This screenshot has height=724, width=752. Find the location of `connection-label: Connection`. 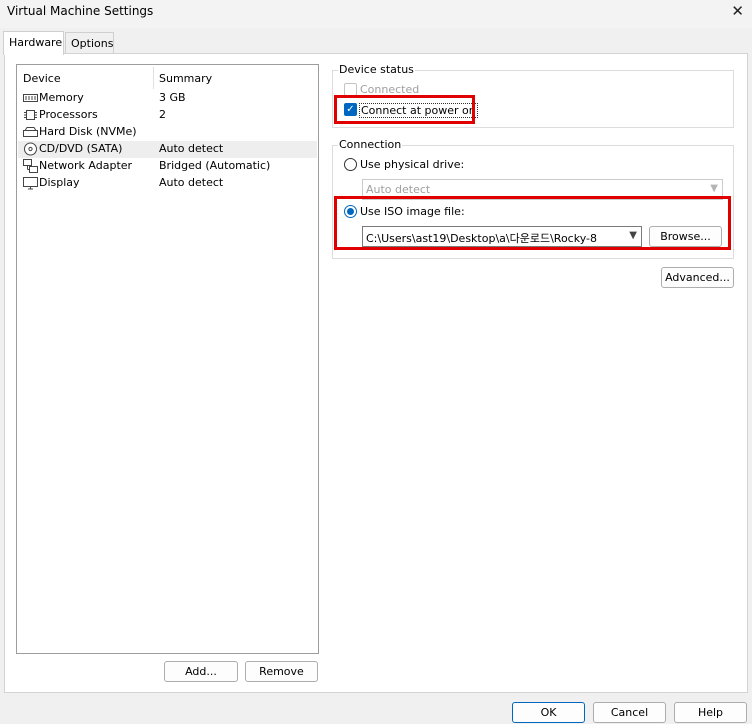

connection-label: Connection is located at coordinates (370, 144).